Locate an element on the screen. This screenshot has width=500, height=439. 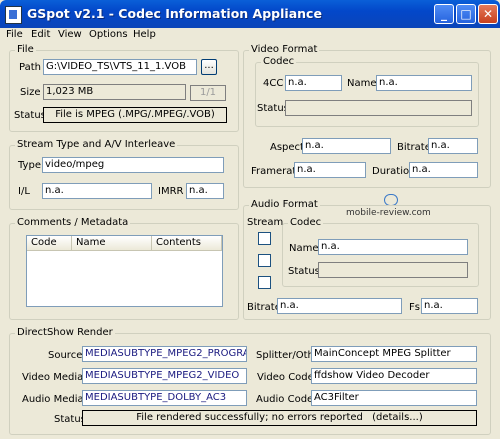
stream-type-group-title: Stream Type and A/V Interleave is located at coordinates (96, 144).